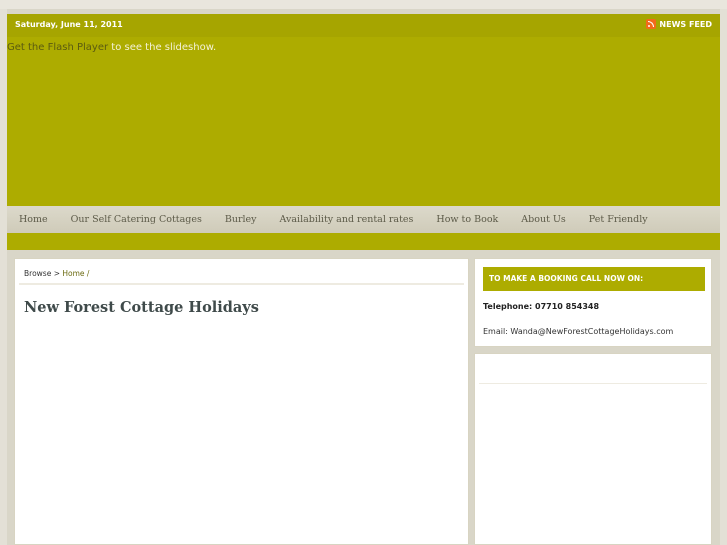  Describe the element at coordinates (136, 219) in the screenshot. I see `nav-item-cottages: Our Self Catering Cottages` at that location.